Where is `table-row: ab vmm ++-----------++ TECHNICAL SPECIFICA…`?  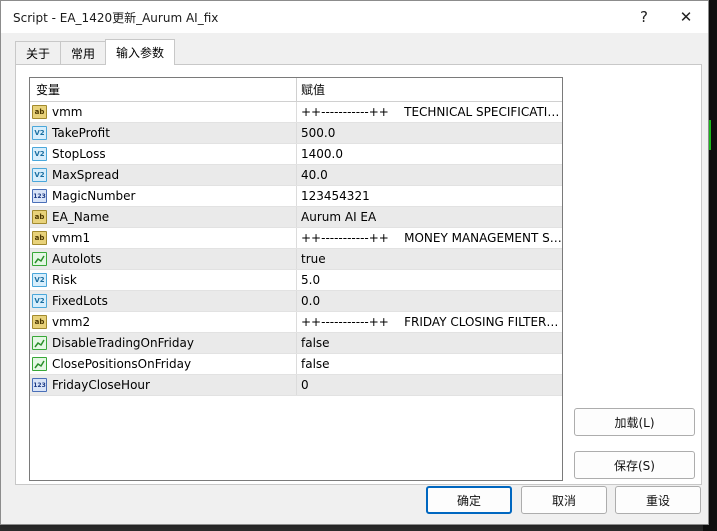
table-row: ab vmm ++-----------++ TECHNICAL SPECIFICA… is located at coordinates (296, 112).